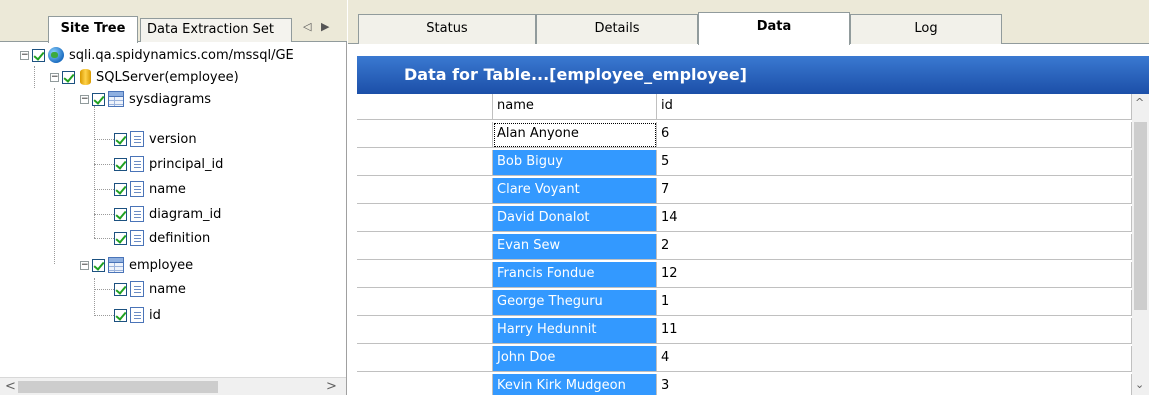 The image size is (1149, 395). What do you see at coordinates (155, 315) in the screenshot?
I see `tree-node-label: id` at bounding box center [155, 315].